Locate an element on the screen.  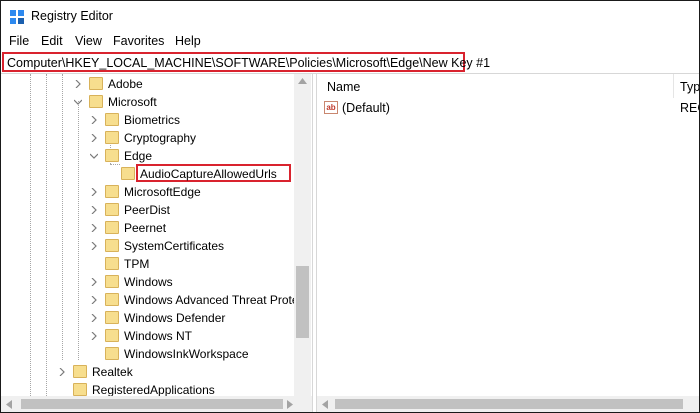
value-type: REG is located at coordinates (689, 108).